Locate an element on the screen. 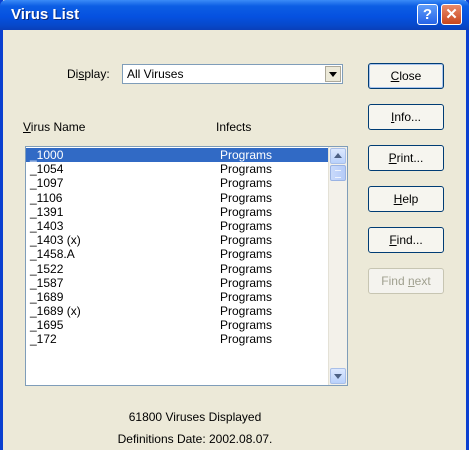 Image resolution: width=469 pixels, height=450 pixels. list-item: _1689 (x) Programs is located at coordinates (177, 311).